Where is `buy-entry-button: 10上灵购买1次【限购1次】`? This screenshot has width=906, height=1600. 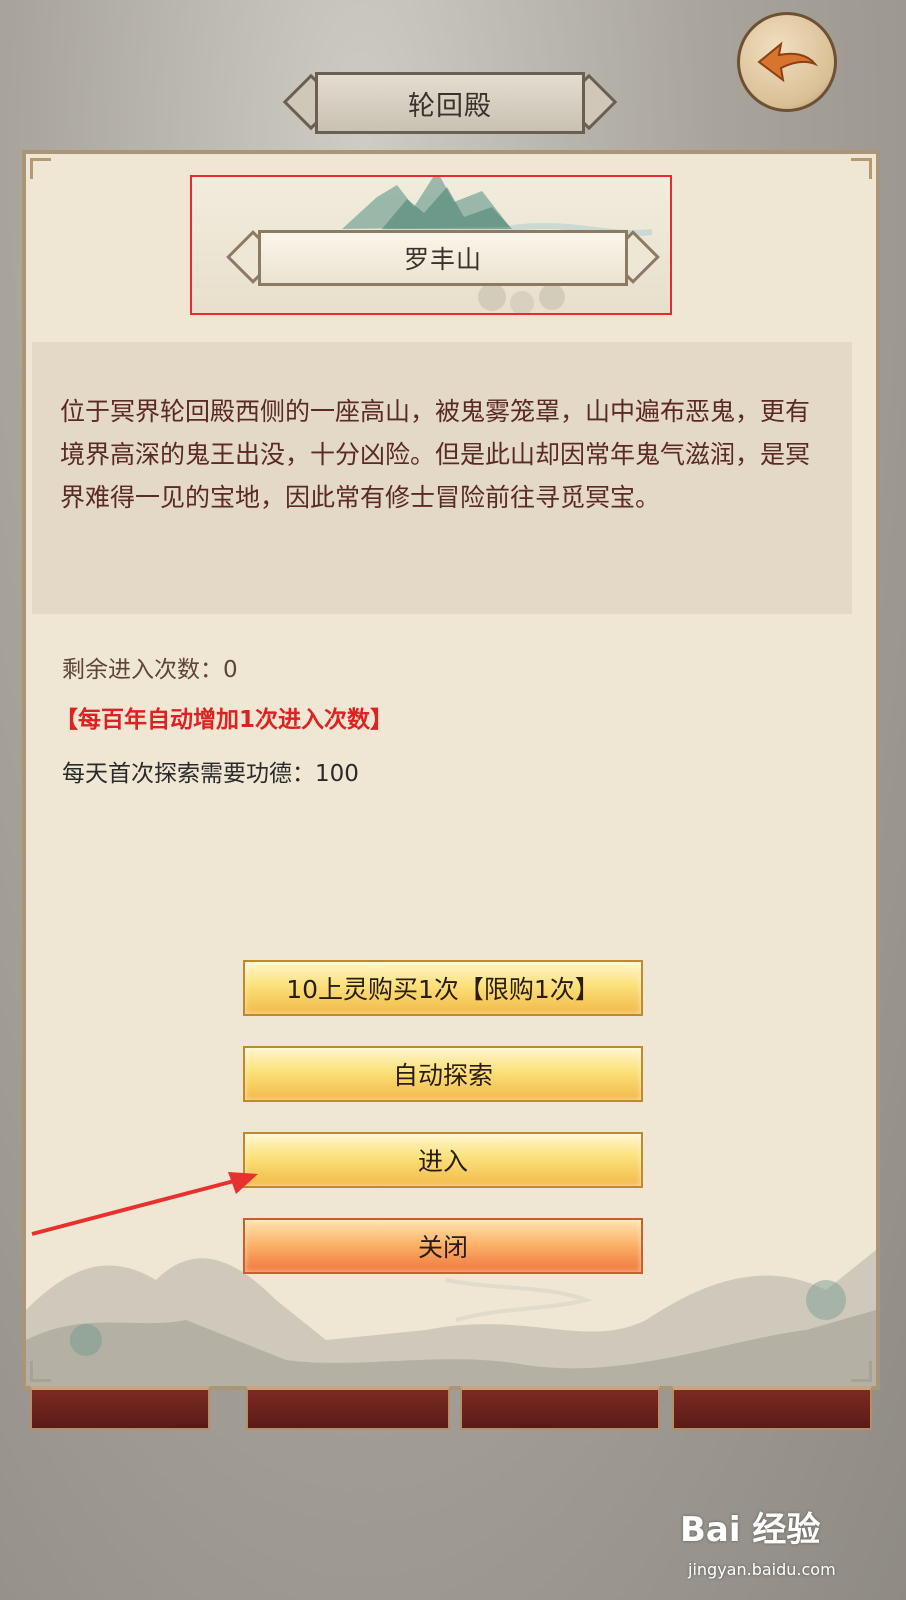
buy-entry-button: 10上灵购买1次【限购1次】 is located at coordinates (443, 988).